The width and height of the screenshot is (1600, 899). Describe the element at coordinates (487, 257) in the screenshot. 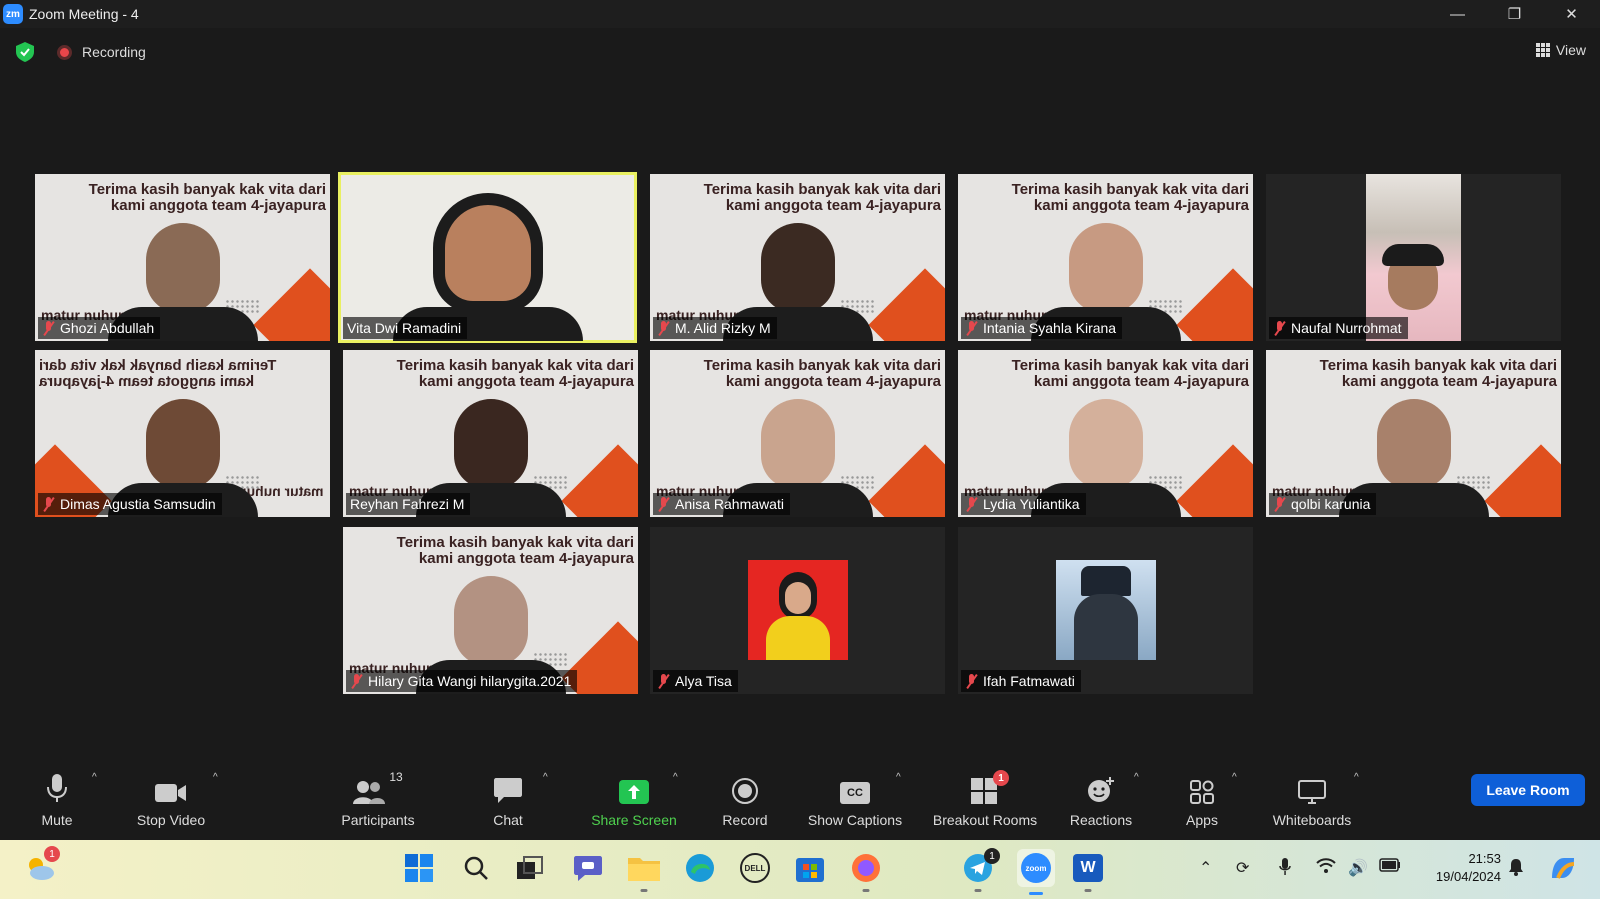

I see `video-tile: Vita Dwi Ramadini` at that location.